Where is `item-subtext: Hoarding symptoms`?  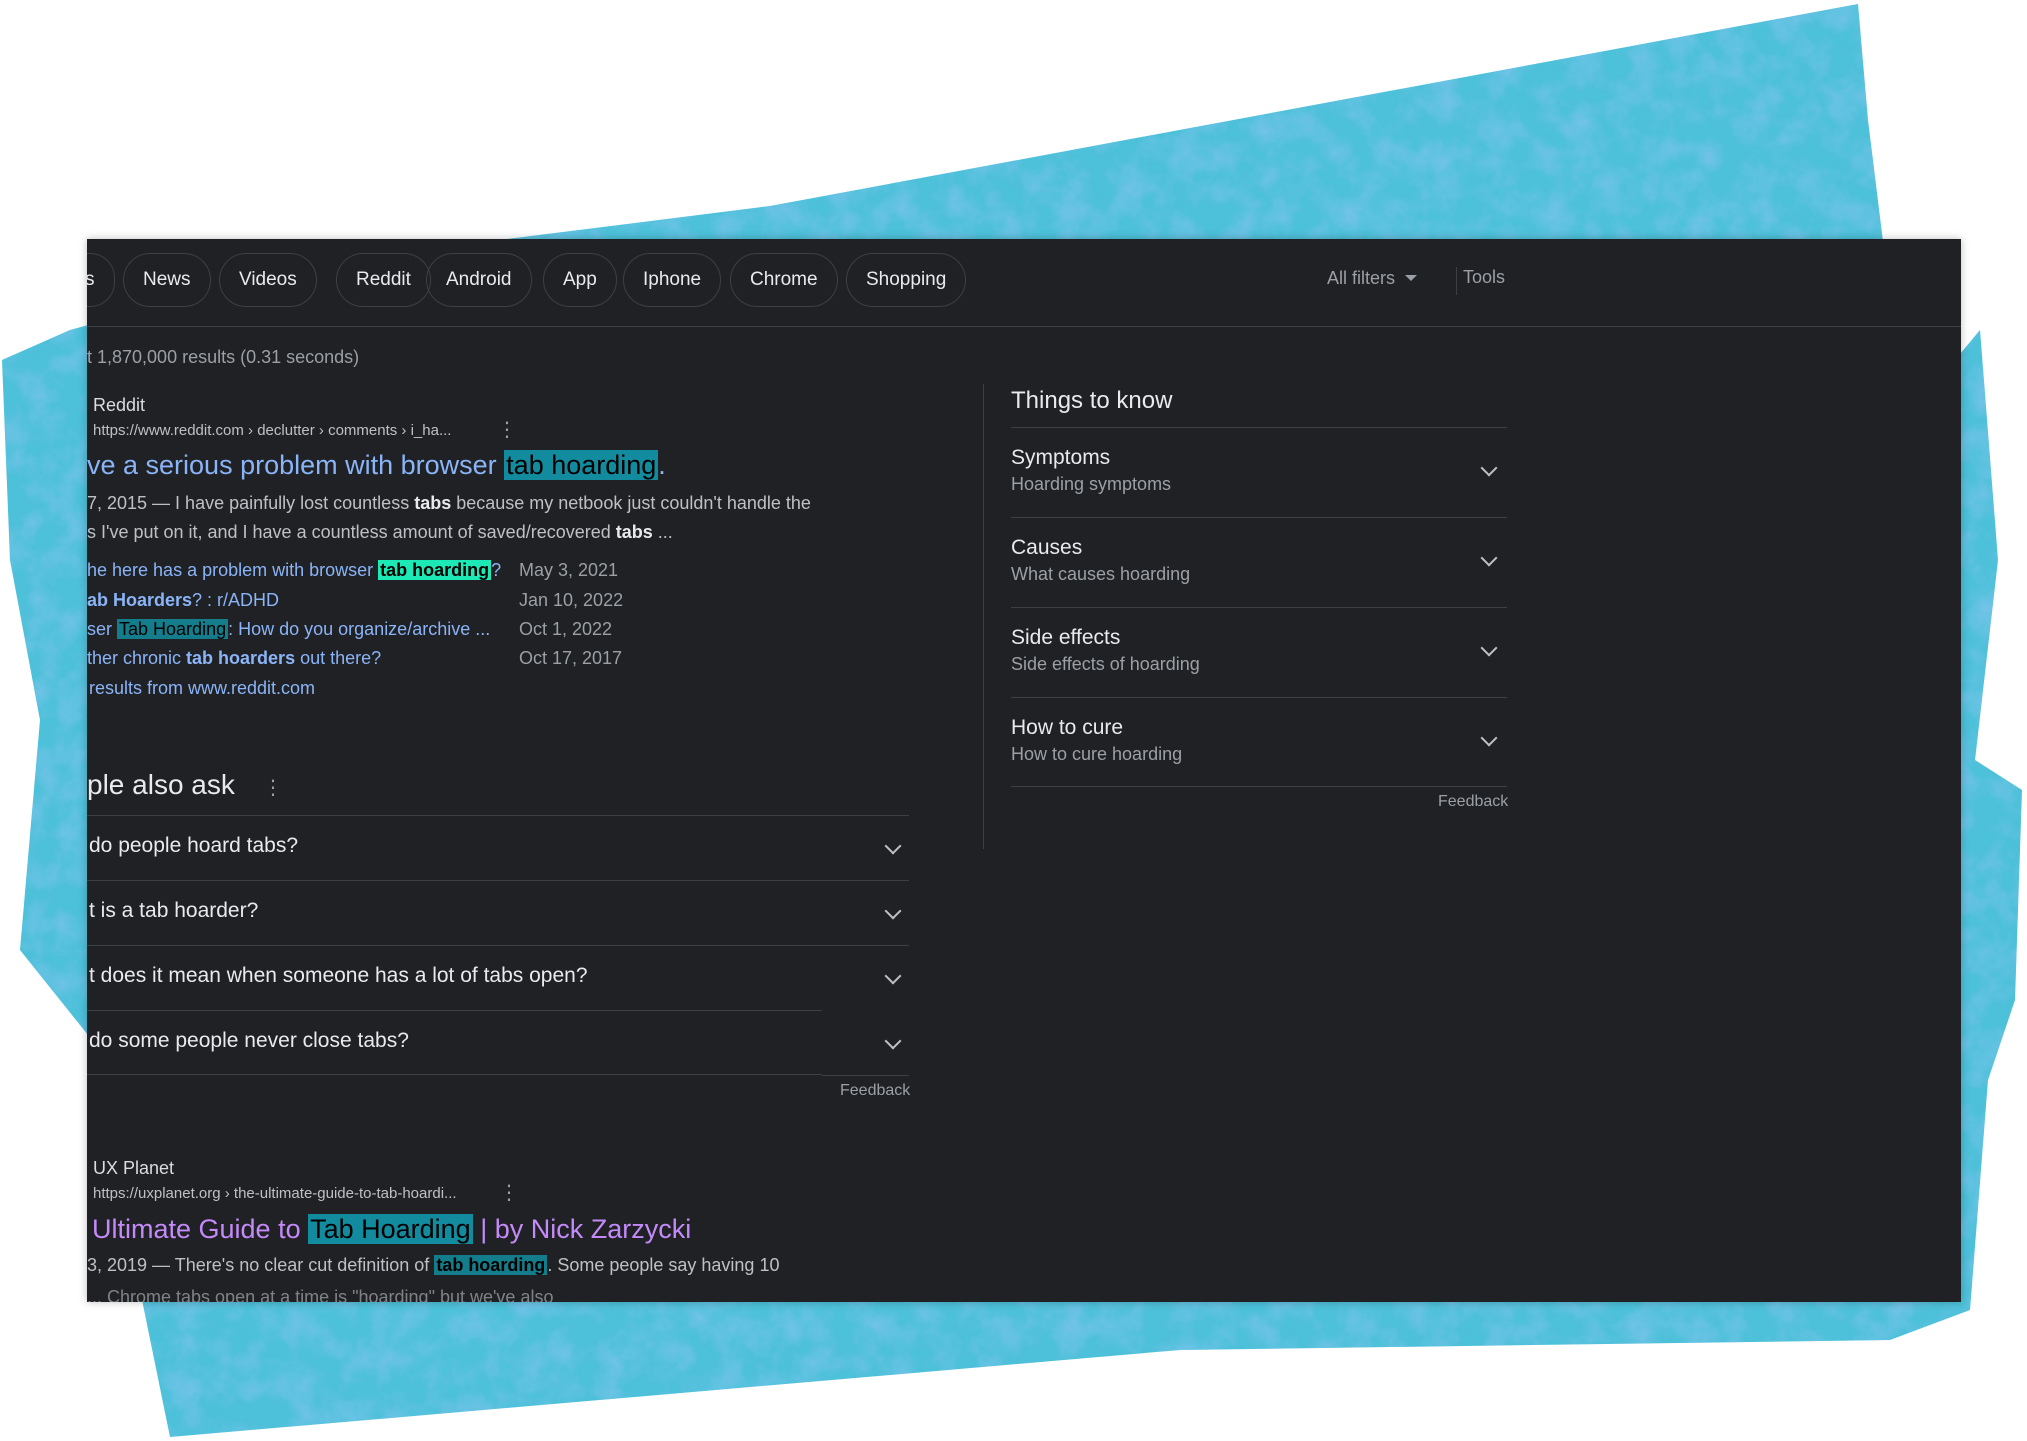 item-subtext: Hoarding symptoms is located at coordinates (1091, 484).